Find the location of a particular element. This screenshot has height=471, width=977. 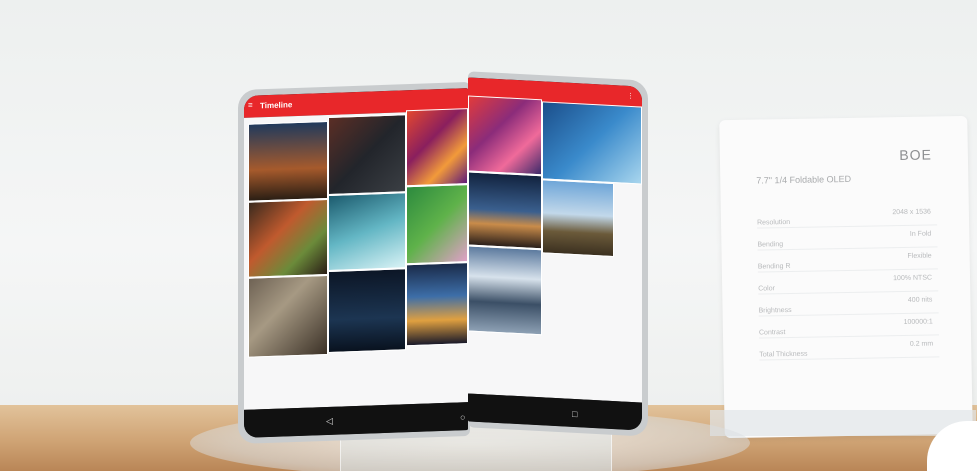

back-button: ◁ is located at coordinates (329, 421).